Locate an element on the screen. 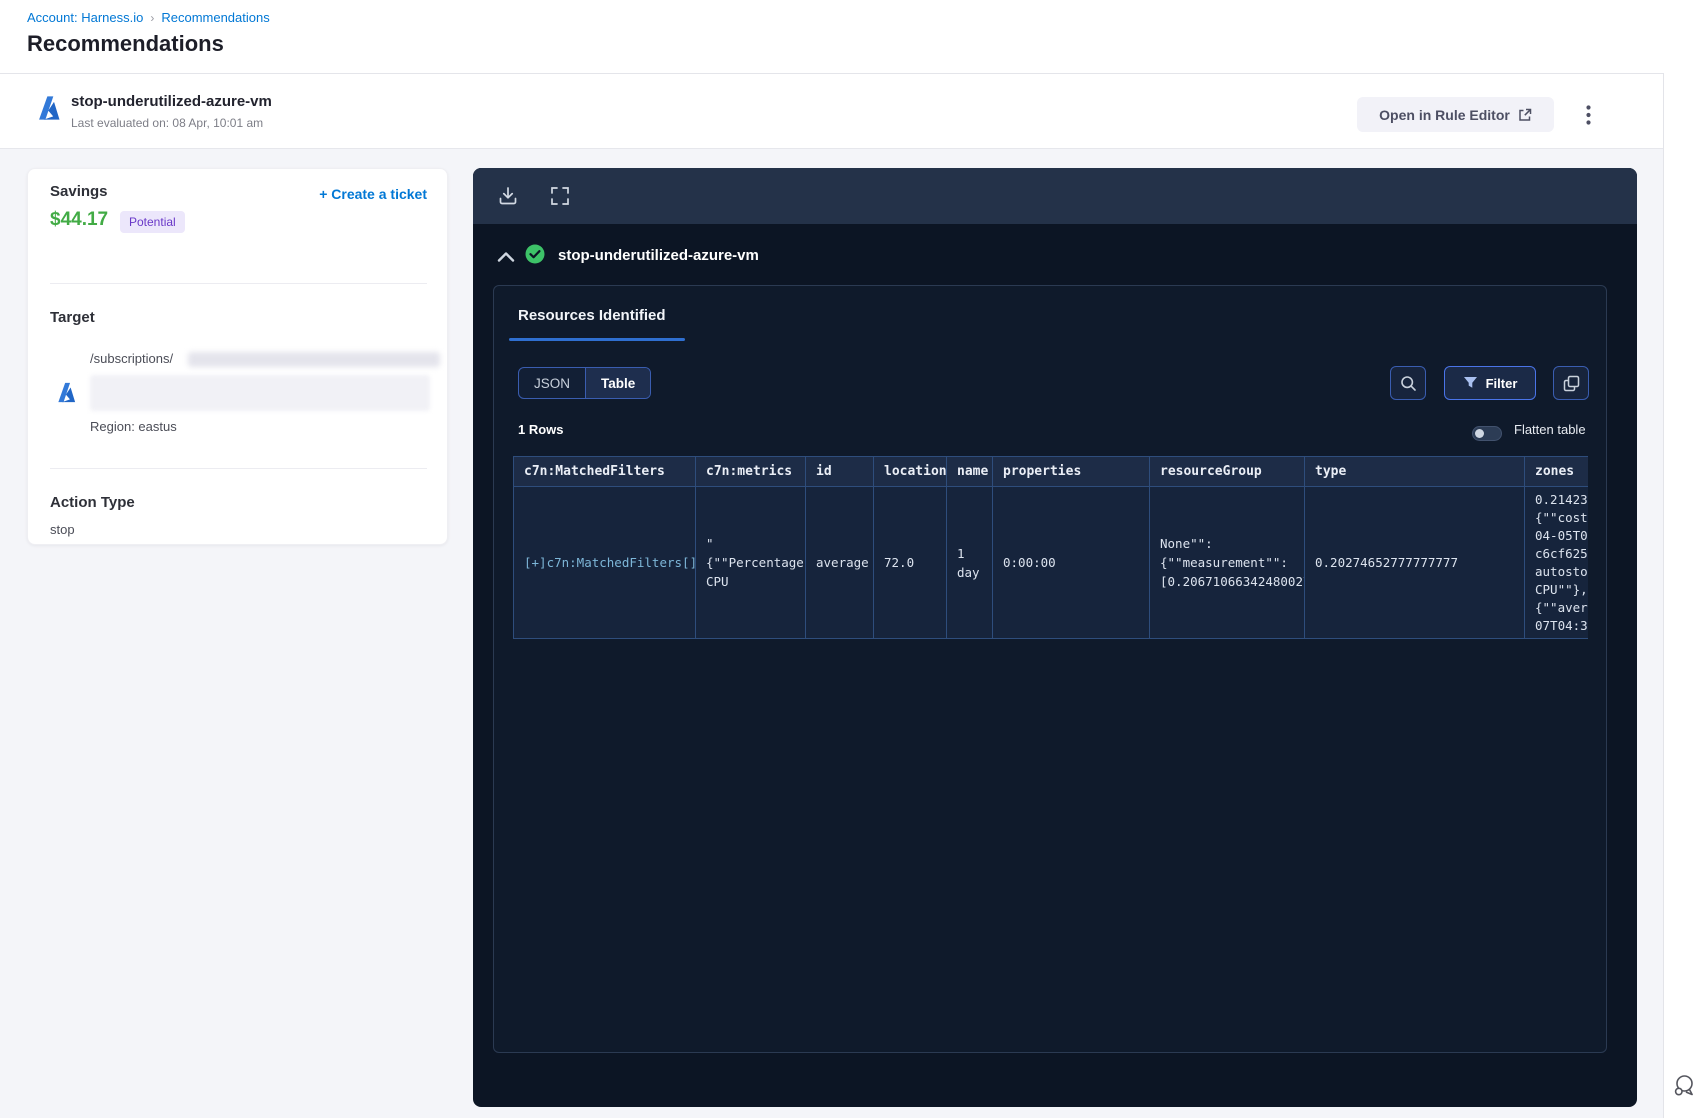 The width and height of the screenshot is (1706, 1118). breadcrumb-current-link: Recommendations is located at coordinates (215, 17).